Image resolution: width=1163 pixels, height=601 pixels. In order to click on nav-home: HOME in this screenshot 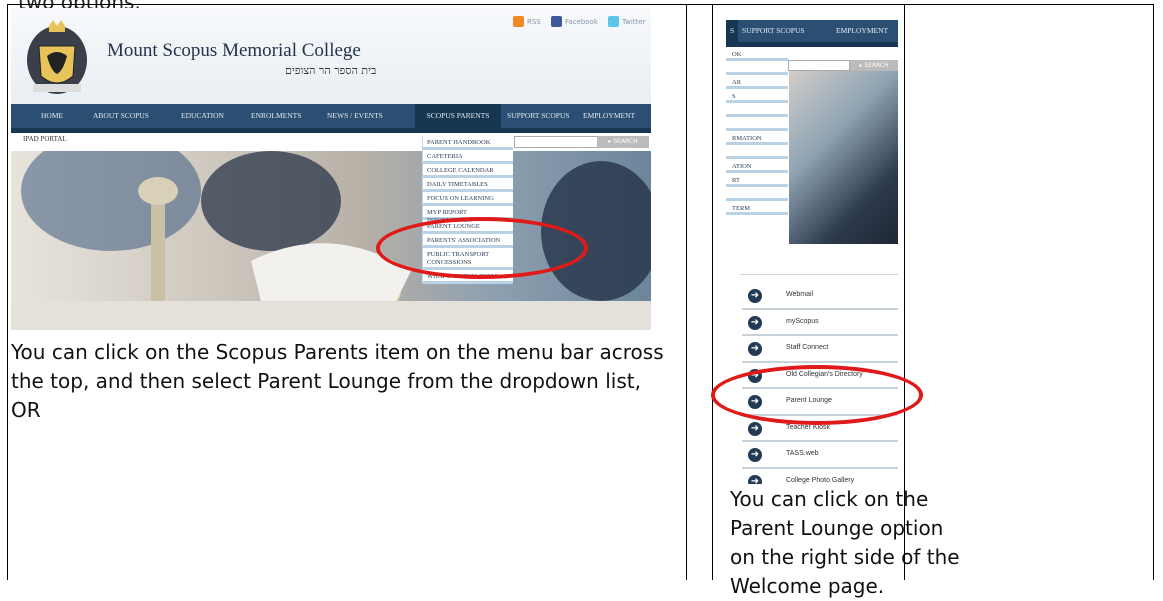, I will do `click(52, 116)`.